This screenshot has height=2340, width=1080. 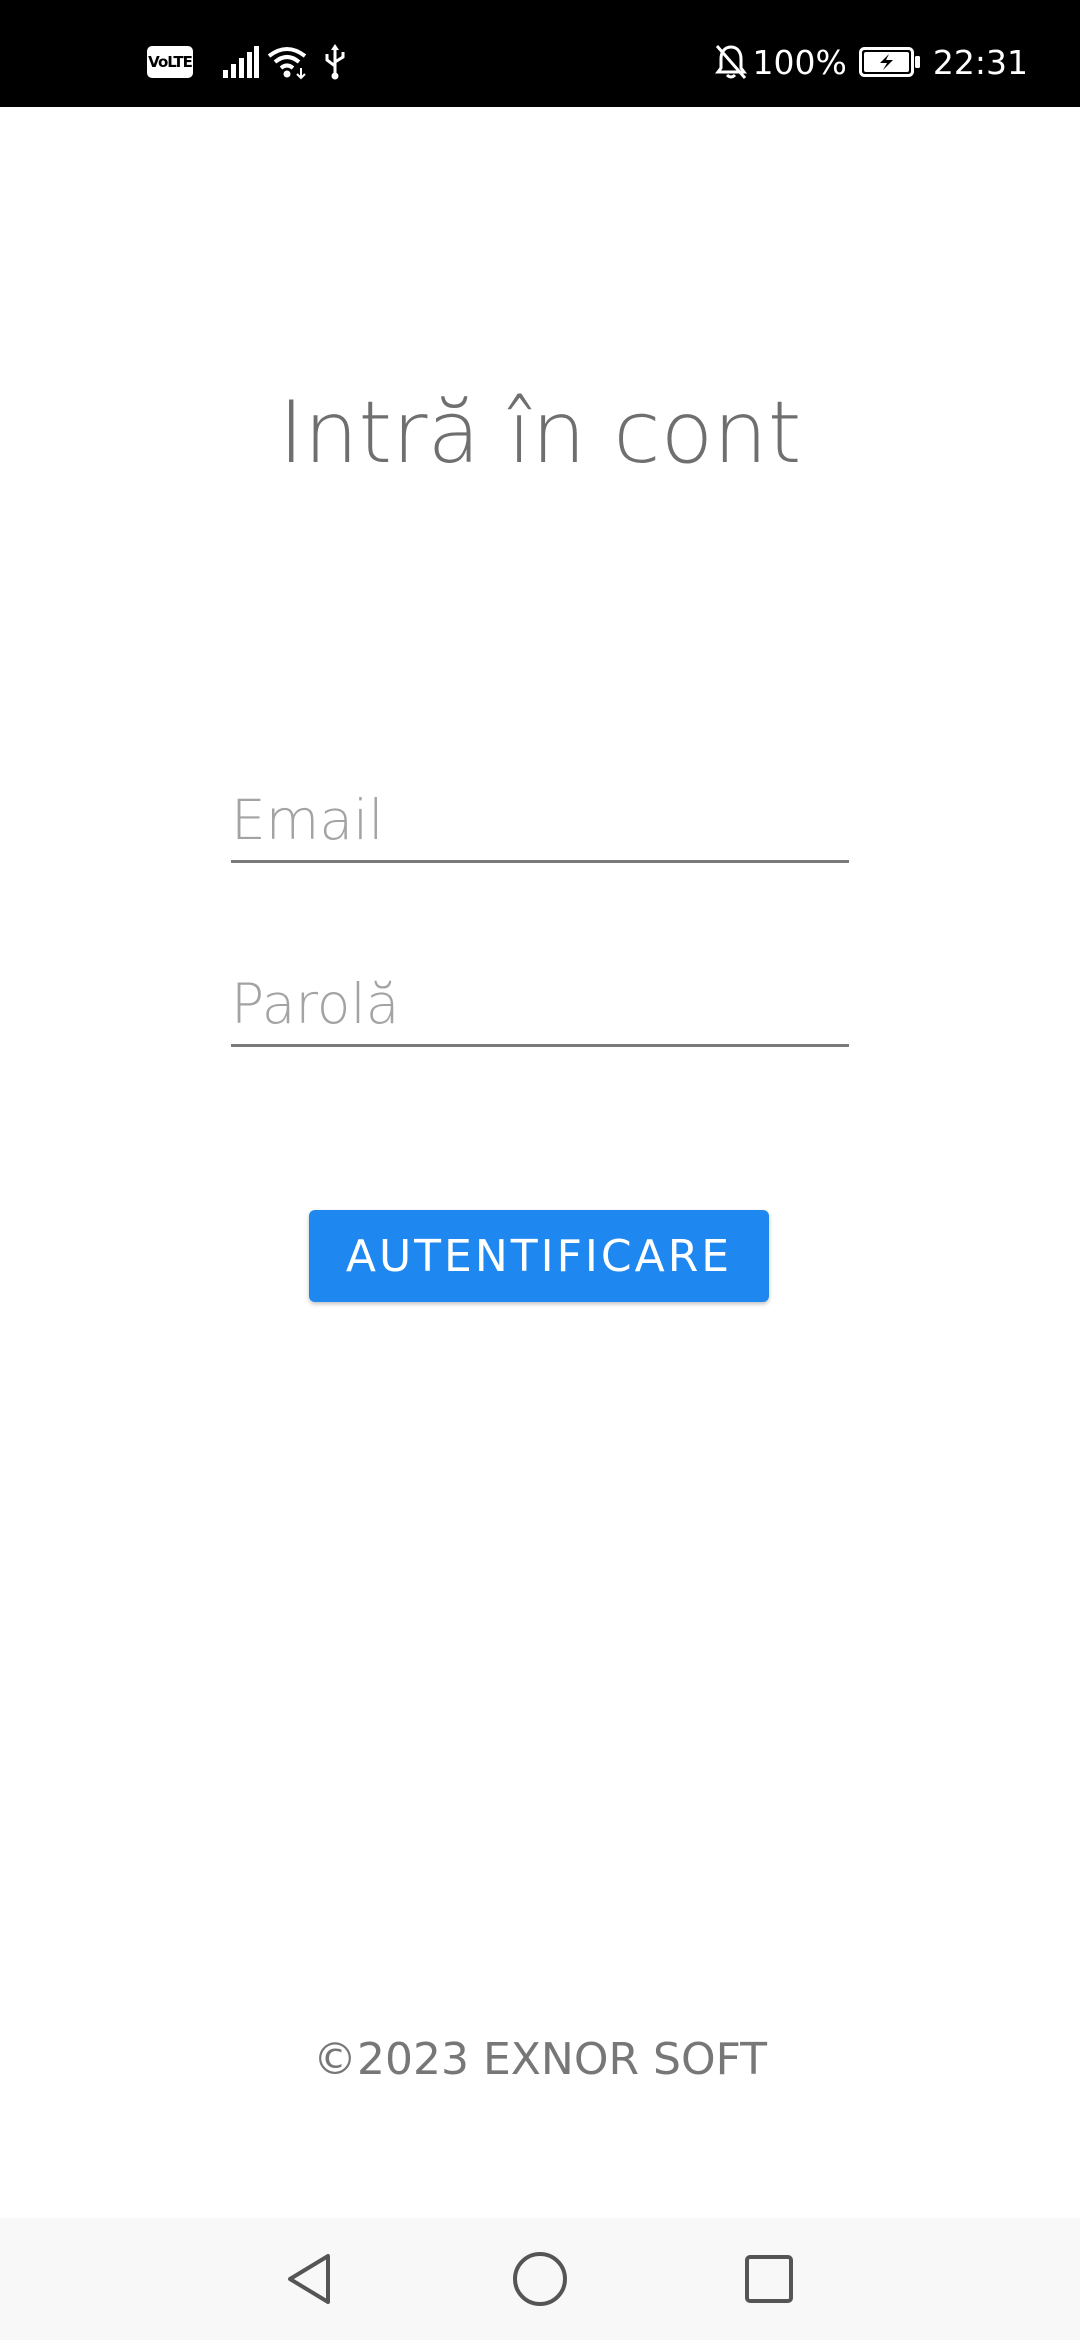 What do you see at coordinates (540, 53) in the screenshot?
I see `status-bar: VoLTE 100% 22:31` at bounding box center [540, 53].